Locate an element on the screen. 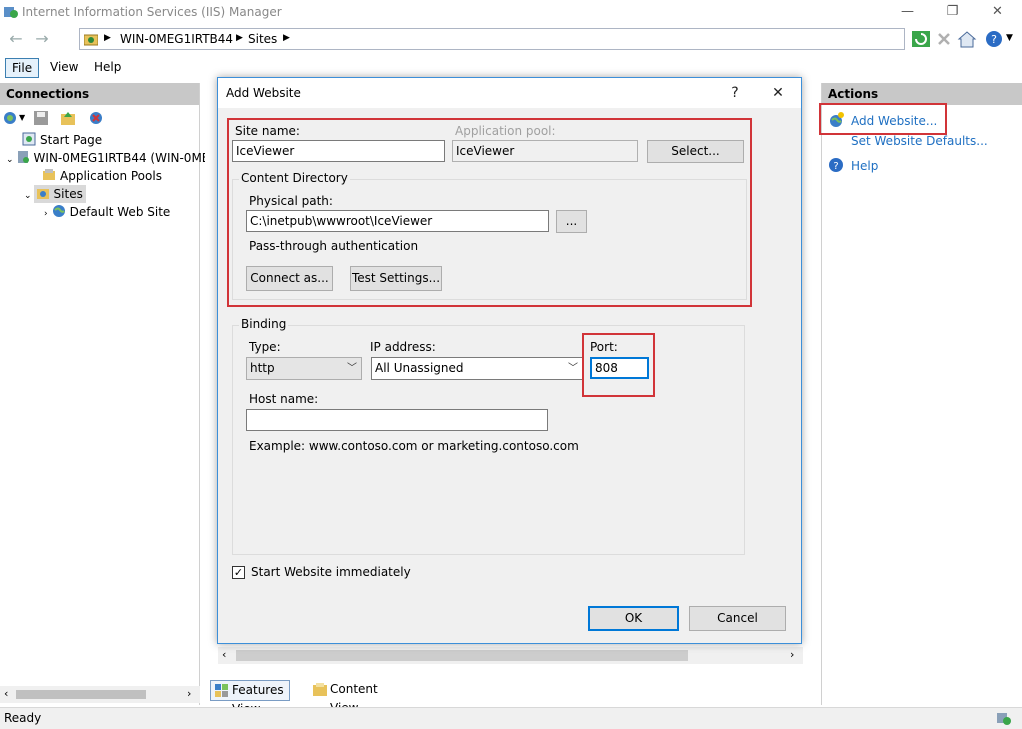 The width and height of the screenshot is (1022, 729). dialog-close-button: ✕ is located at coordinates (778, 93).